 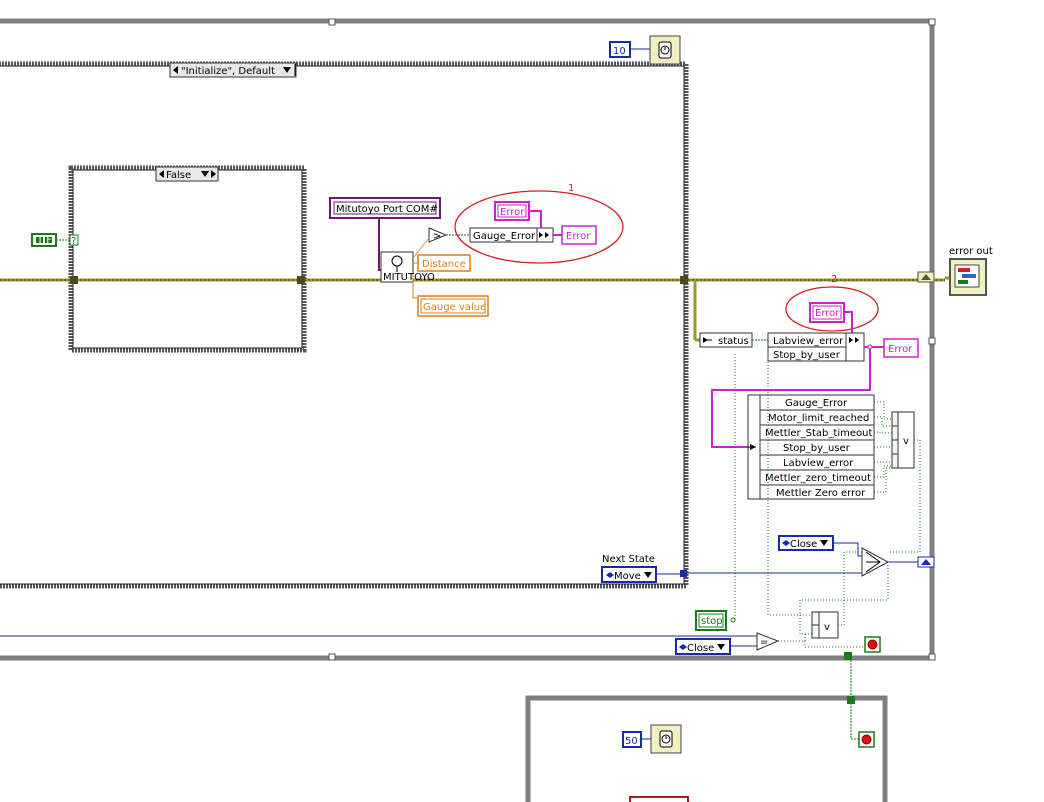 What do you see at coordinates (971, 251) in the screenshot?
I see `error-out-terminal-label: error out` at bounding box center [971, 251].